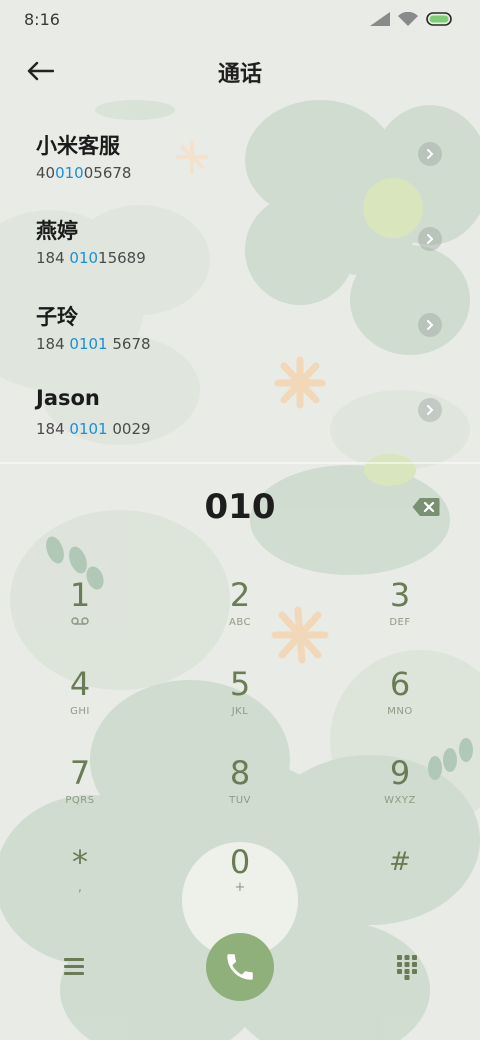 This screenshot has width=480, height=1040. Describe the element at coordinates (240, 463) in the screenshot. I see `divider` at that location.